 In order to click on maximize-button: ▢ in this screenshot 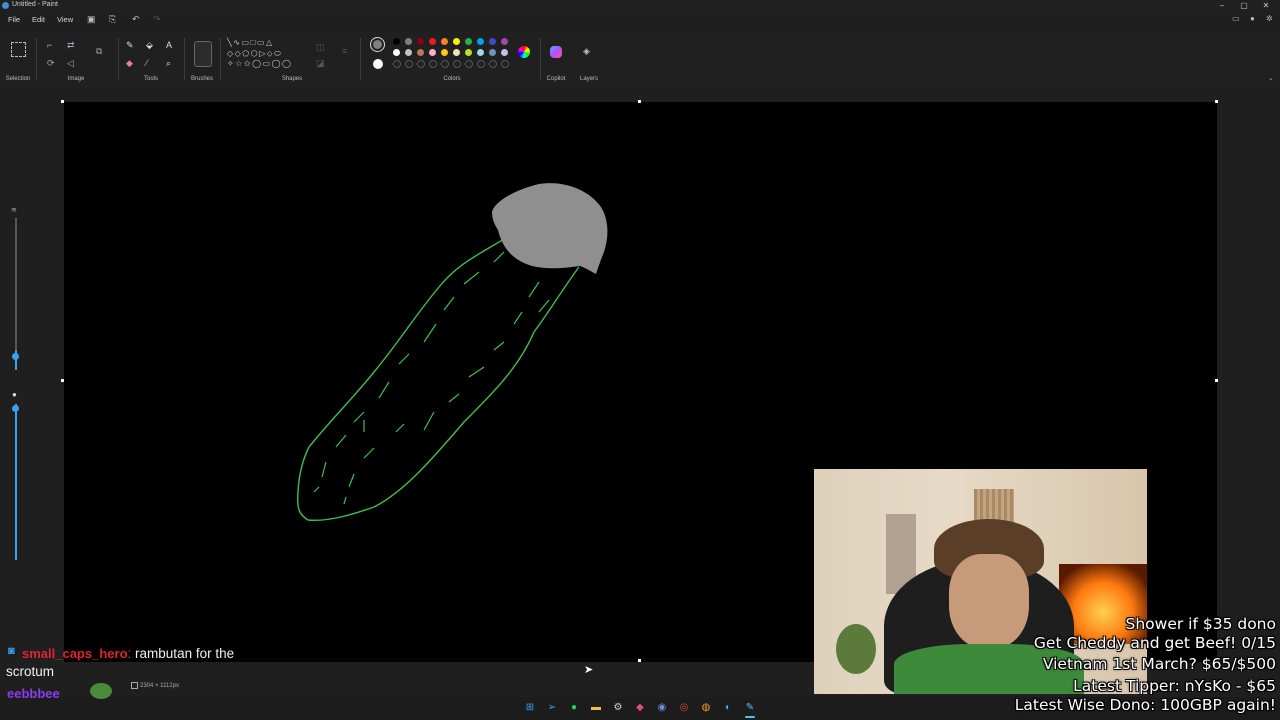, I will do `click(1244, 6)`.